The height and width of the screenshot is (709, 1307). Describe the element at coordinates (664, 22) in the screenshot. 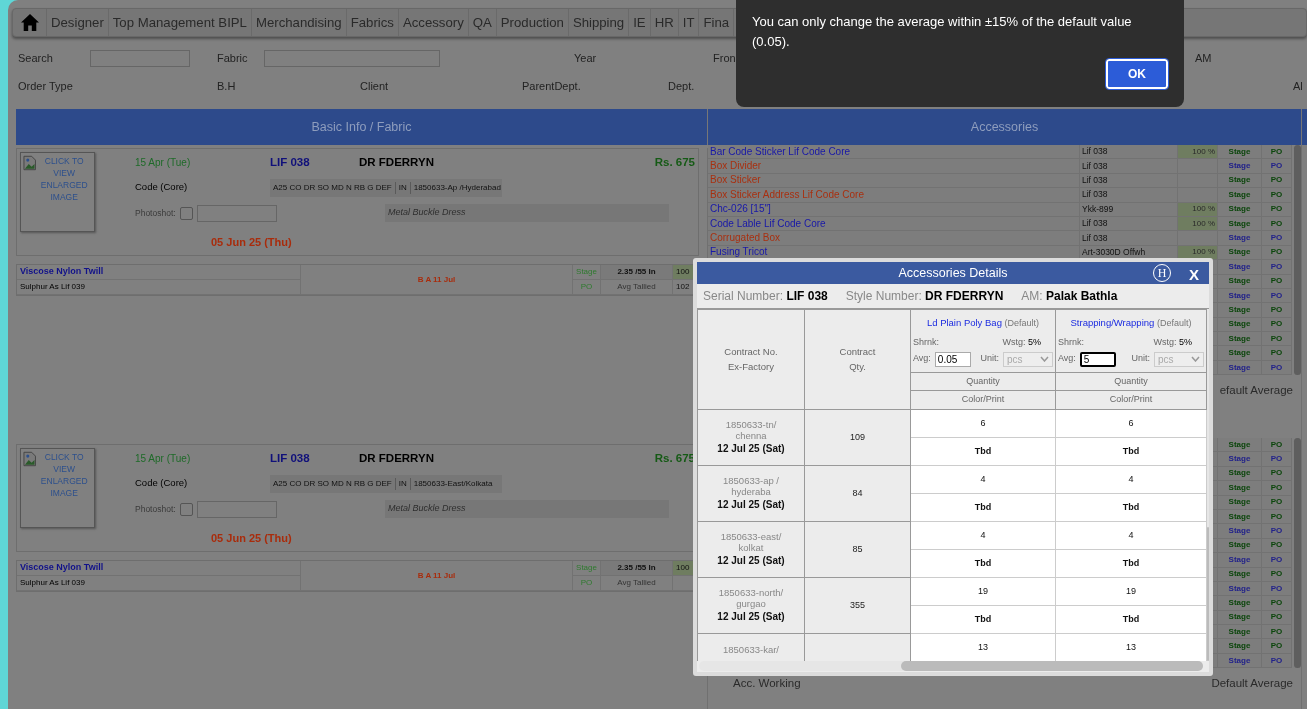

I see `nav-tab: HR` at that location.